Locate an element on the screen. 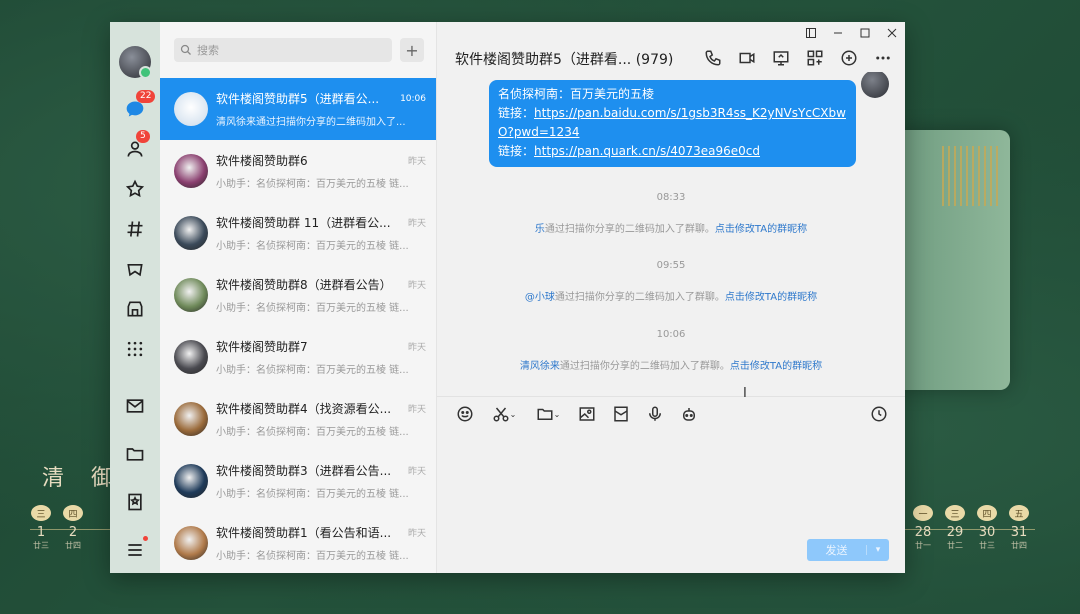 The height and width of the screenshot is (614, 1080). send-label: 发送 is located at coordinates (836, 550).